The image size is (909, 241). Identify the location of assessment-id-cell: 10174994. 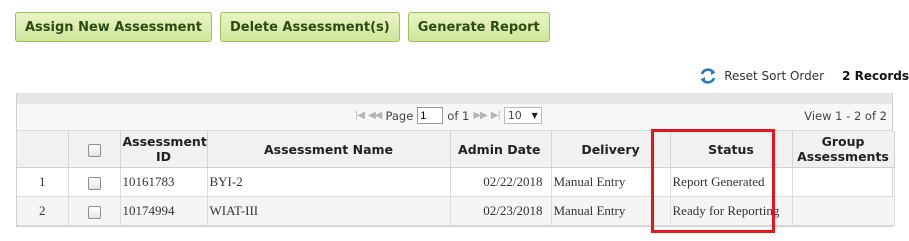
(164, 211).